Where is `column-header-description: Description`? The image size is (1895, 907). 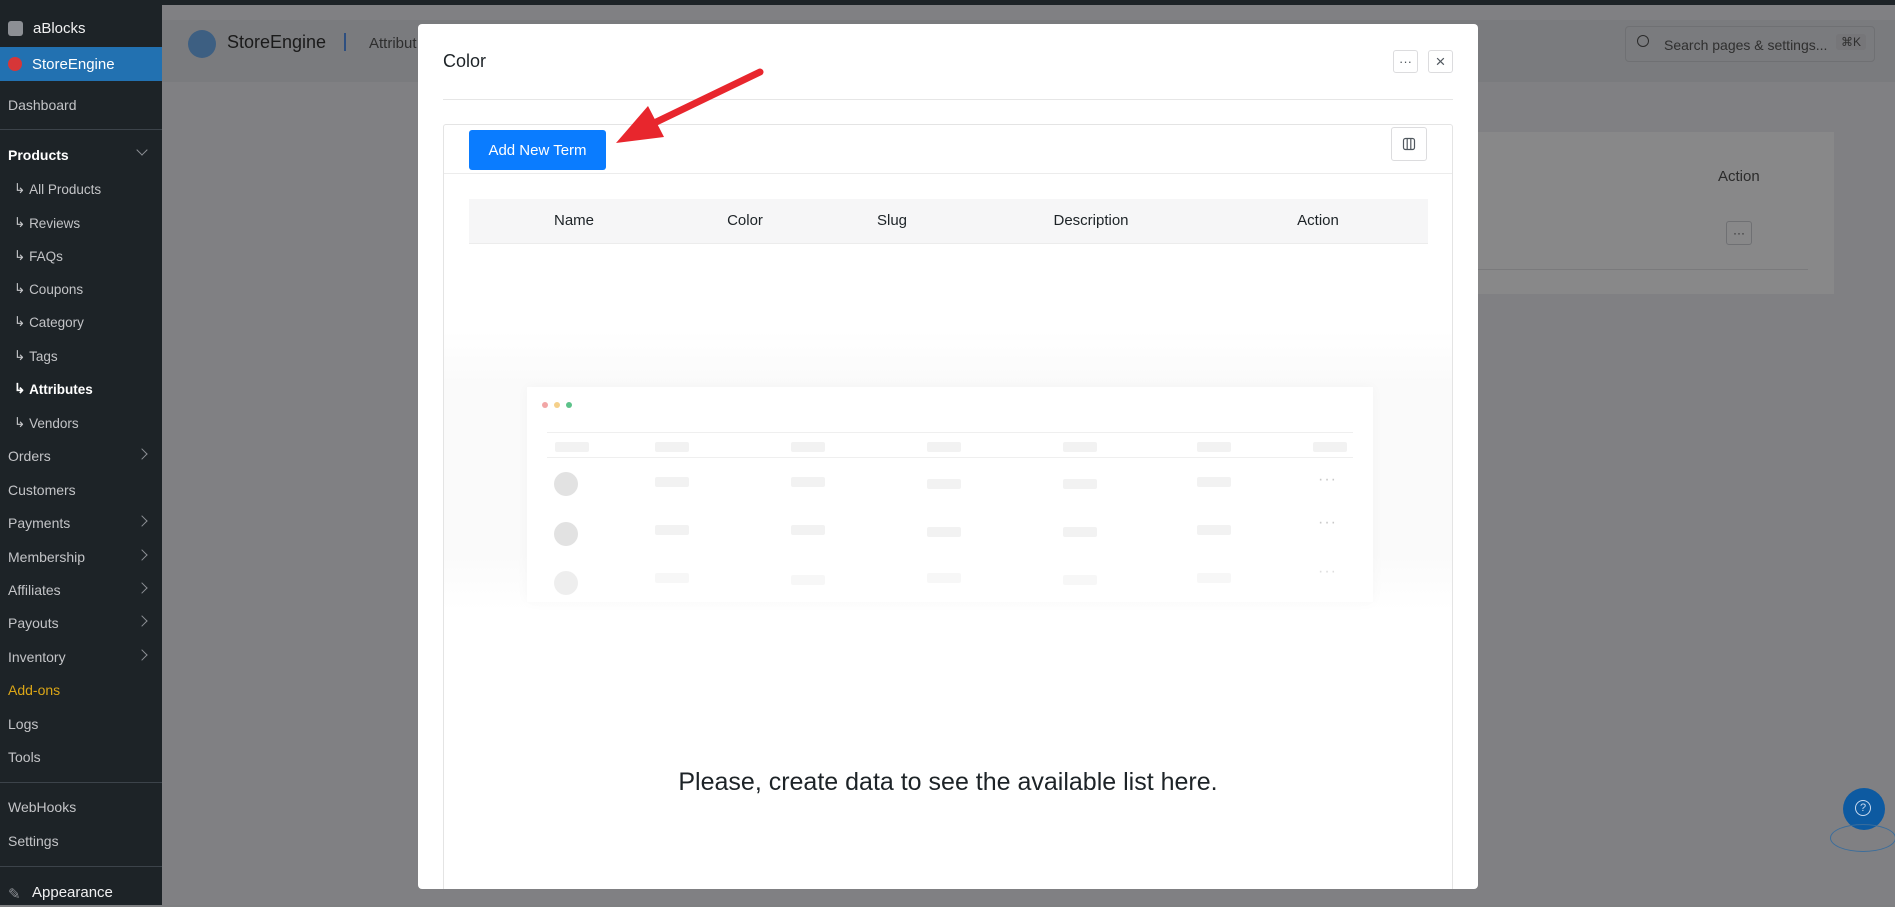 column-header-description: Description is located at coordinates (1090, 221).